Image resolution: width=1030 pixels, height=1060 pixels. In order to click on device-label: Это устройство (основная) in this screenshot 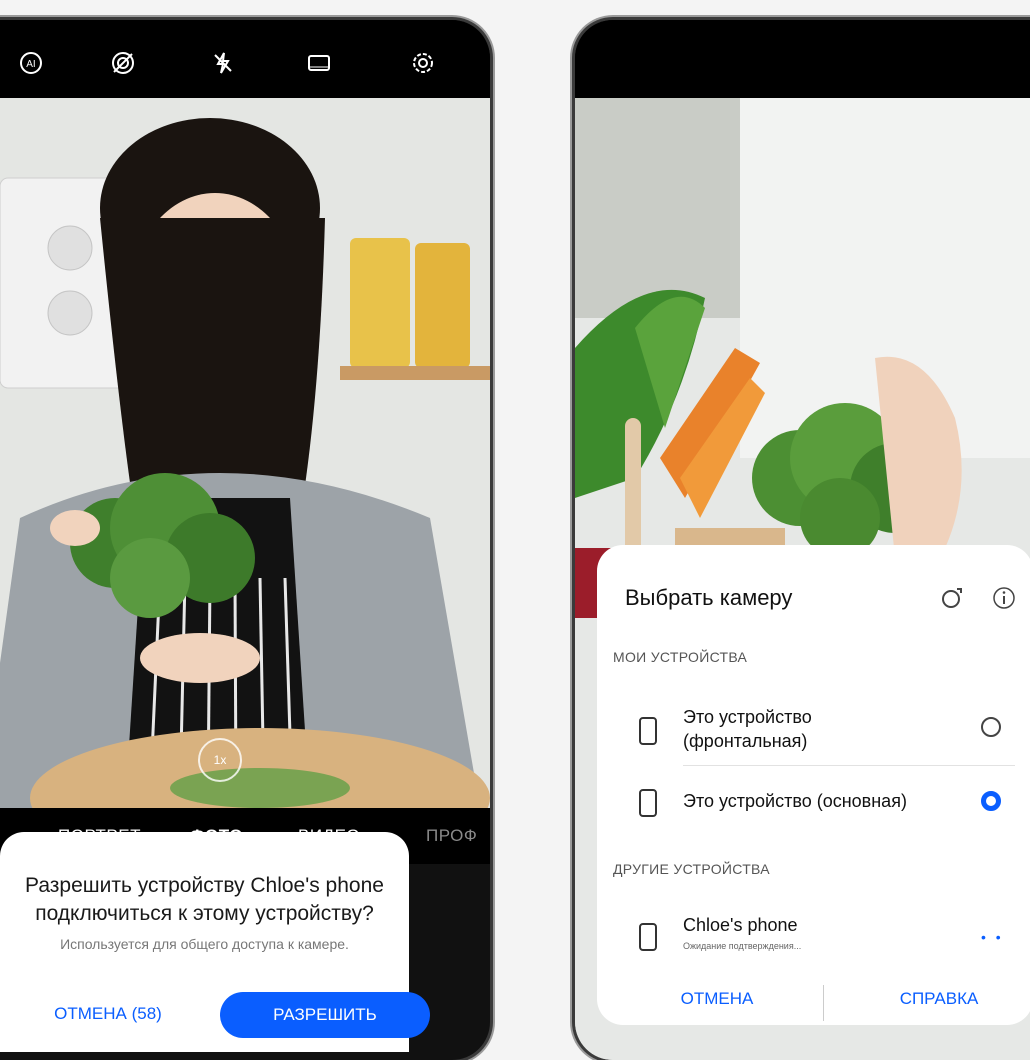, I will do `click(795, 801)`.